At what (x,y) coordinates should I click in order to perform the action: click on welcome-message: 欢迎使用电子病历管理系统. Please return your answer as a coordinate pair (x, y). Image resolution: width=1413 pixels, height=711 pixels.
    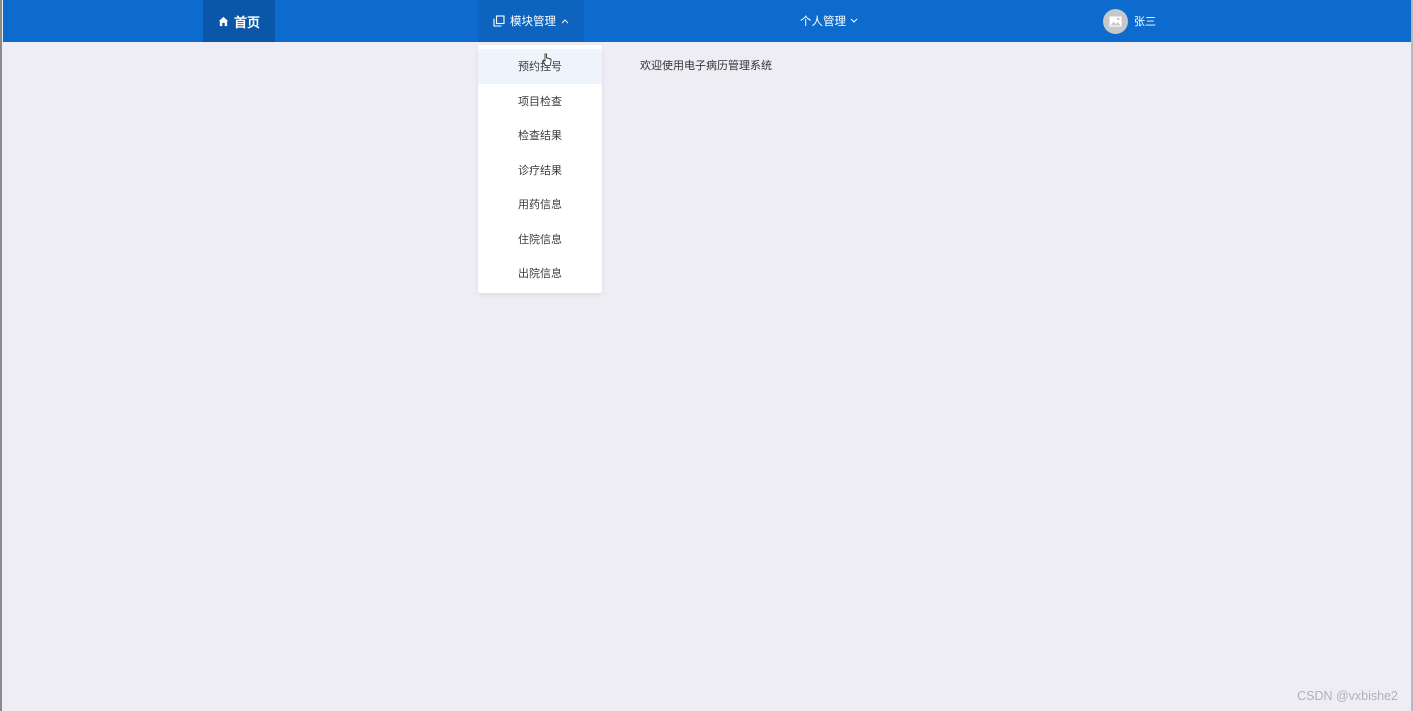
    Looking at the image, I should click on (706, 65).